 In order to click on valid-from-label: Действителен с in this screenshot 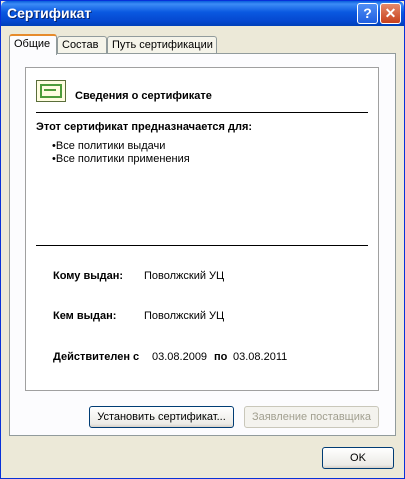, I will do `click(96, 357)`.